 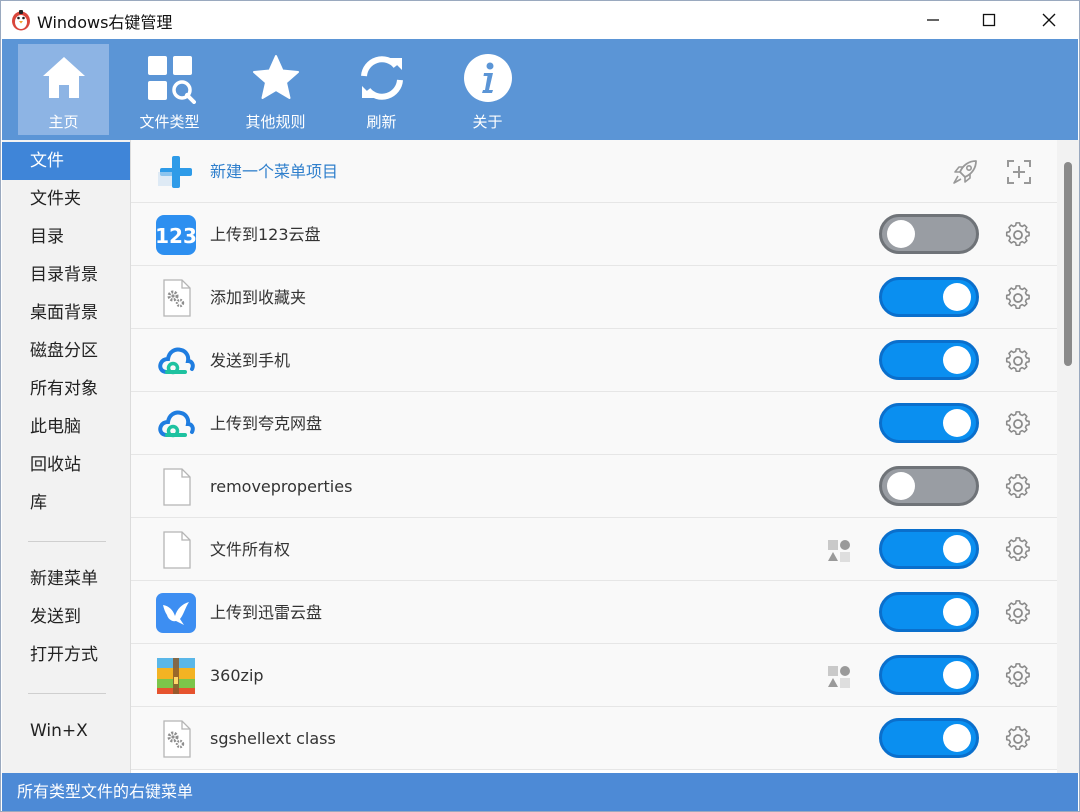 I want to click on item-label: 文件所有权, so click(x=250, y=549).